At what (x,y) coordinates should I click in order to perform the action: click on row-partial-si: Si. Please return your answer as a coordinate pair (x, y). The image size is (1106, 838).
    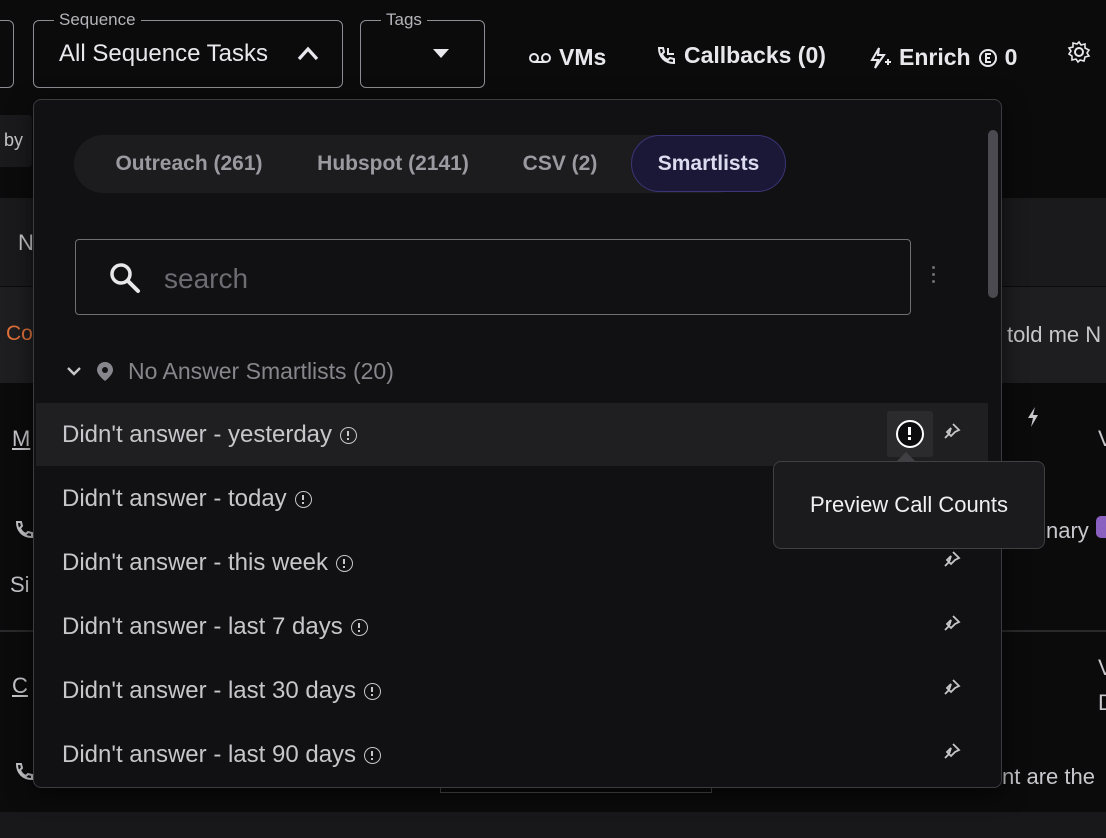
    Looking at the image, I should click on (20, 584).